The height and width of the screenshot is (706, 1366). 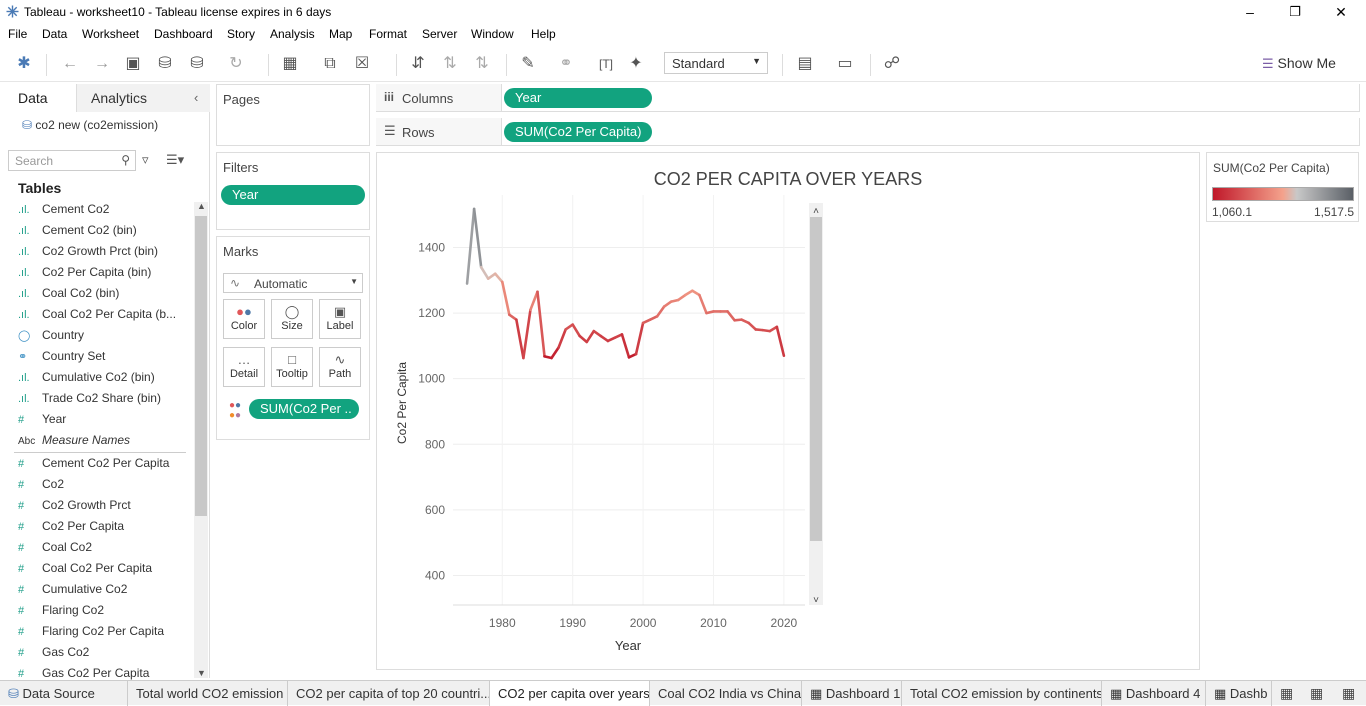 What do you see at coordinates (103, 380) in the screenshot?
I see `field-dimension: .ıl. Cumulative Co2 (bin)` at bounding box center [103, 380].